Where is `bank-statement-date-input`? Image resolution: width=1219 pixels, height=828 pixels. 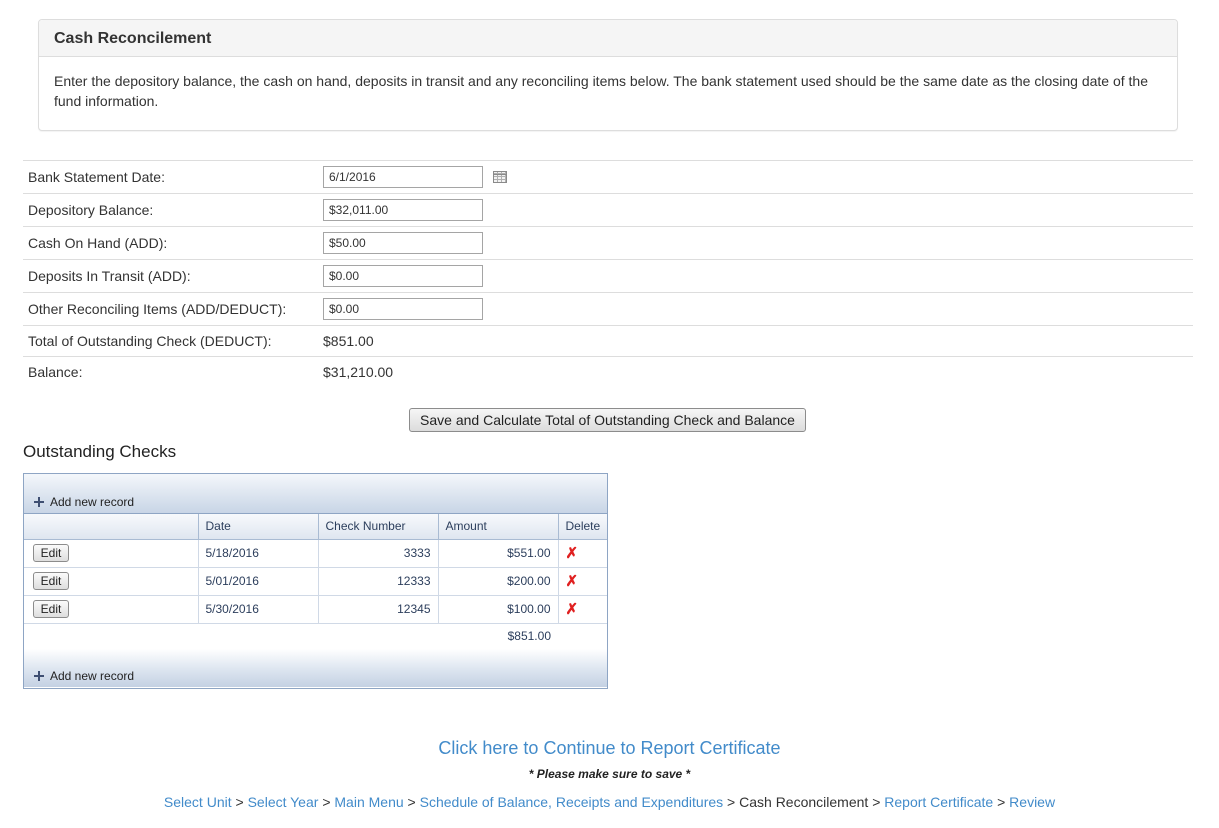 bank-statement-date-input is located at coordinates (403, 177).